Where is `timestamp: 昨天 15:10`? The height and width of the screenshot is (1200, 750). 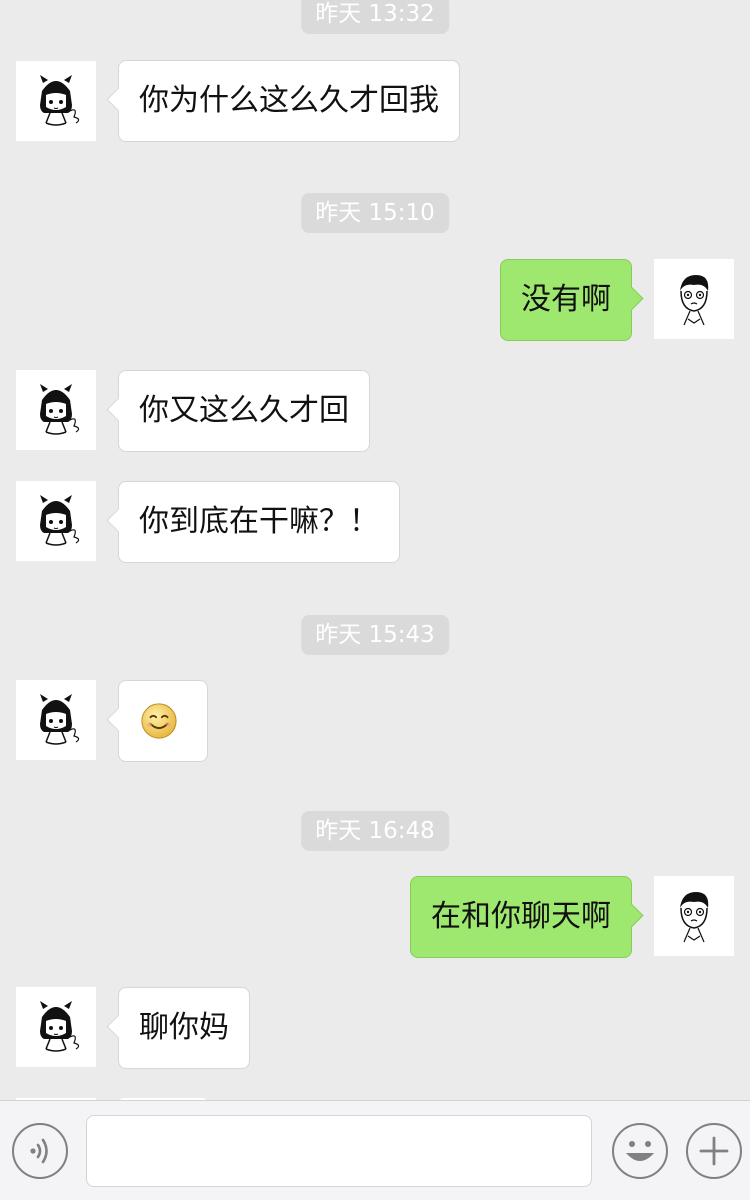 timestamp: 昨天 15:10 is located at coordinates (375, 213).